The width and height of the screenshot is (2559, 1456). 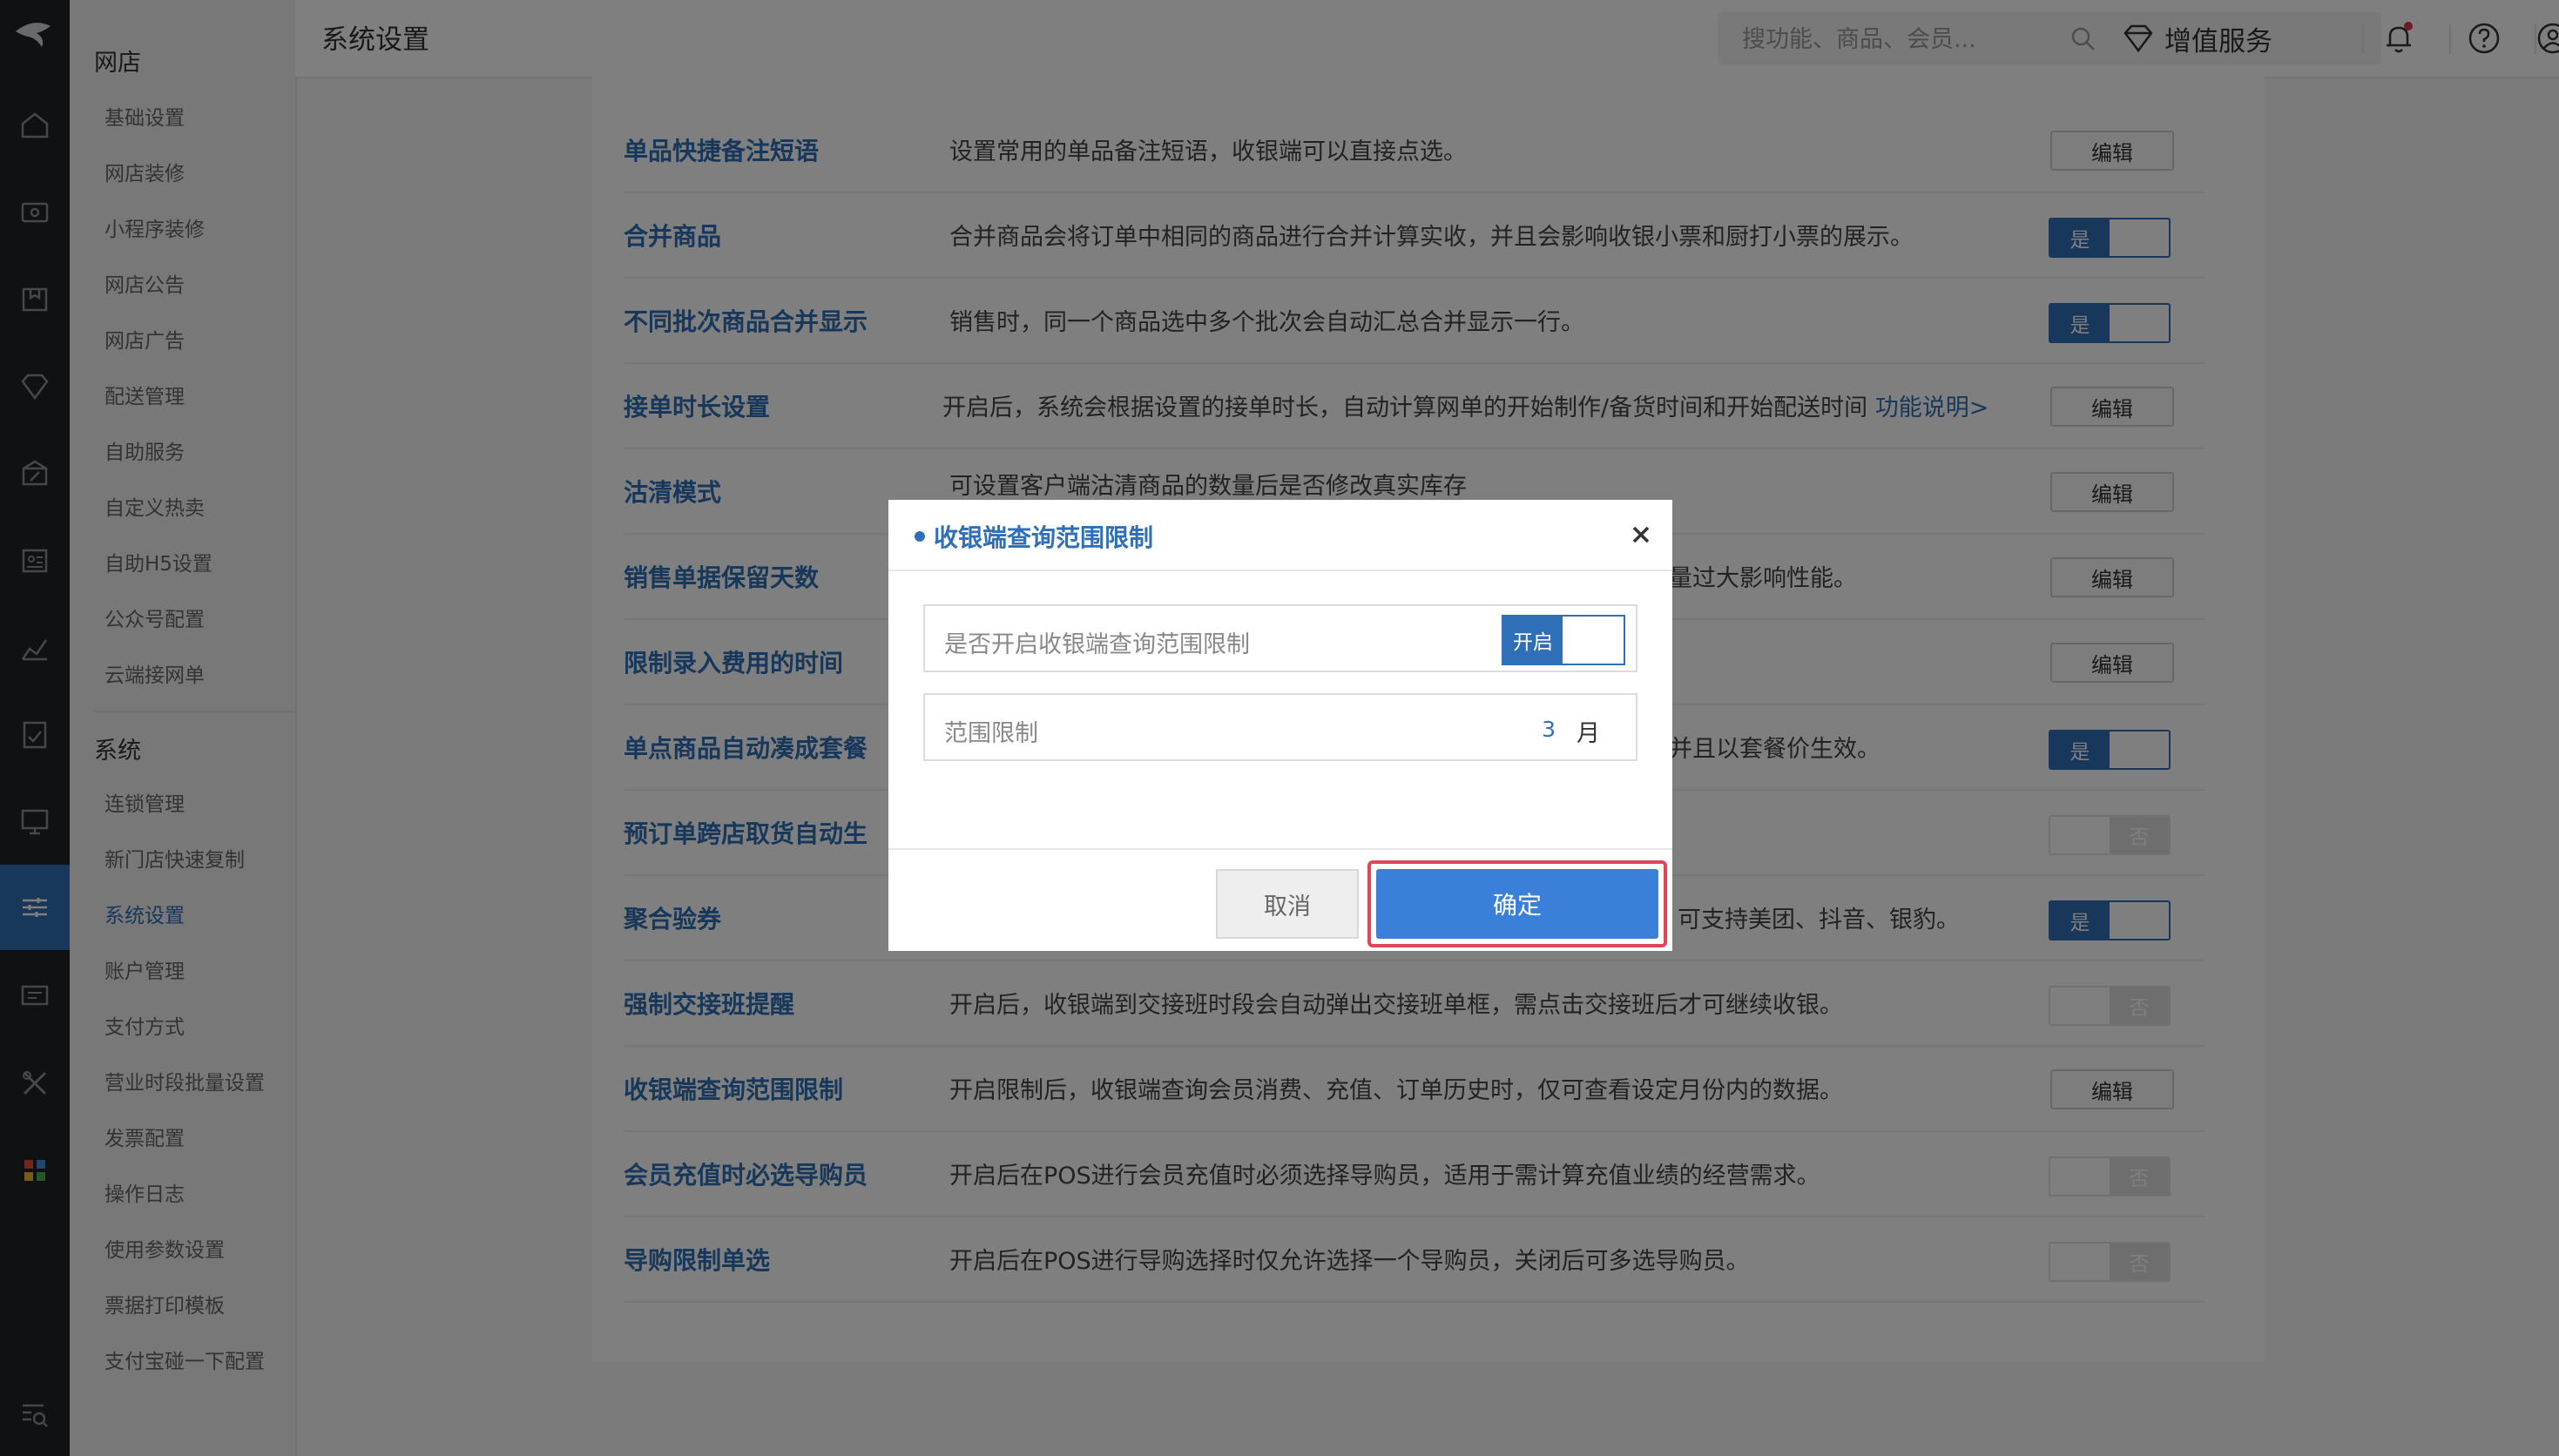 What do you see at coordinates (1280, 638) in the screenshot?
I see `enable-limit-field: 是否开启收银端查询范围限制 开启` at bounding box center [1280, 638].